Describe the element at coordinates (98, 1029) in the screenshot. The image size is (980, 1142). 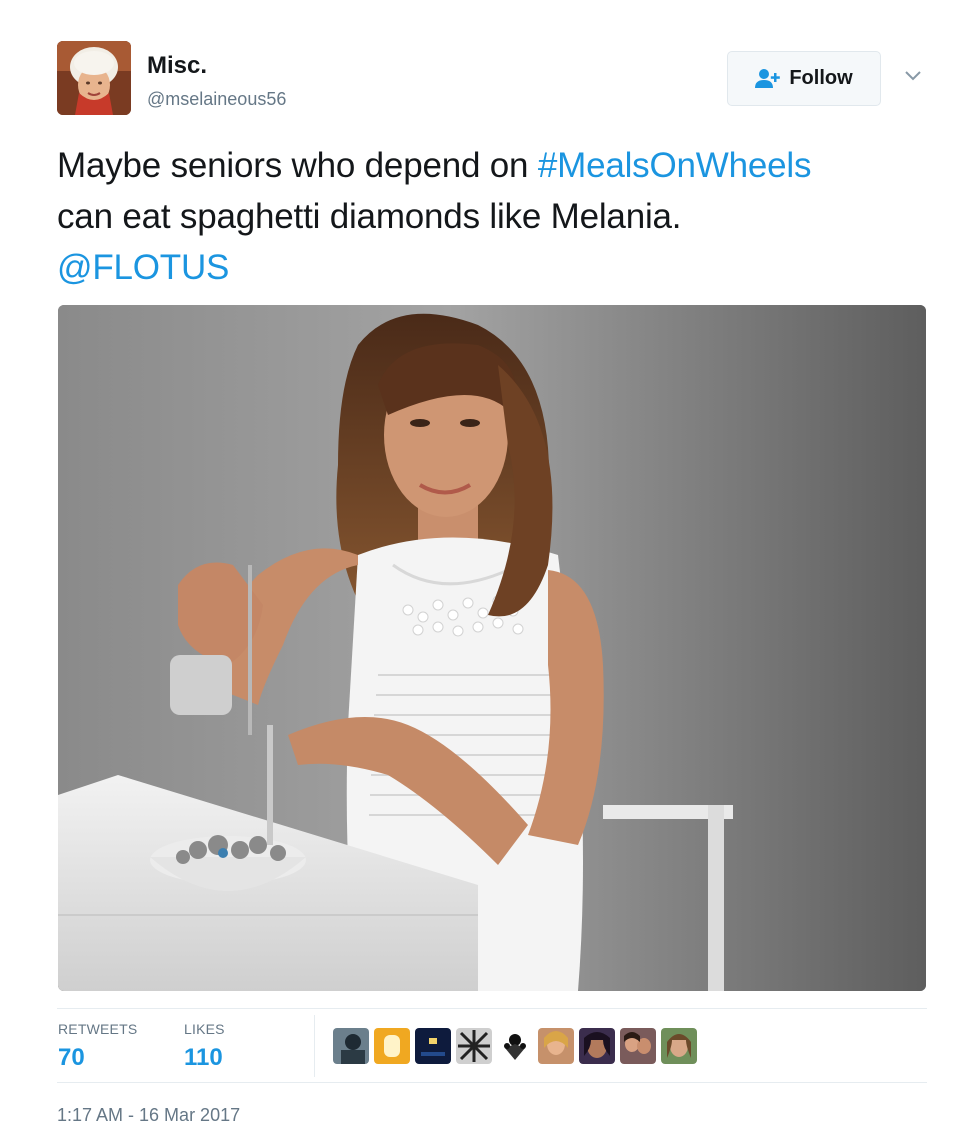
I see `retweets-label: RETWEETS` at that location.